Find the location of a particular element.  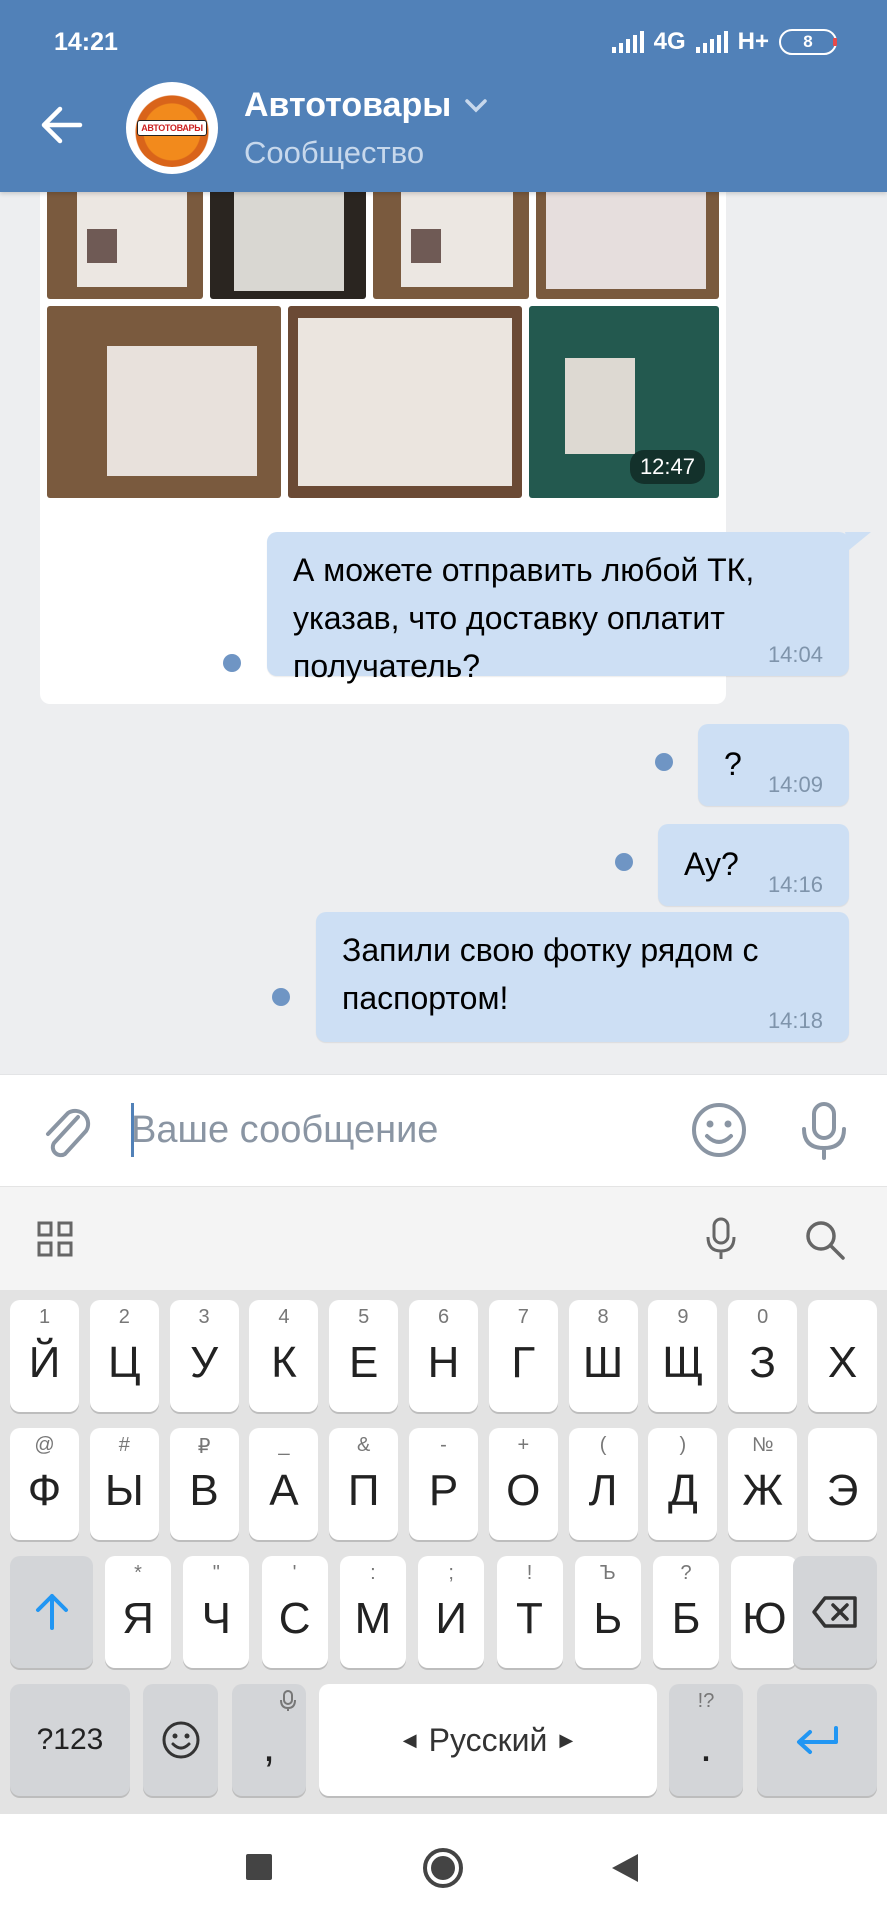

key-hint: 9 is located at coordinates (683, 1317).